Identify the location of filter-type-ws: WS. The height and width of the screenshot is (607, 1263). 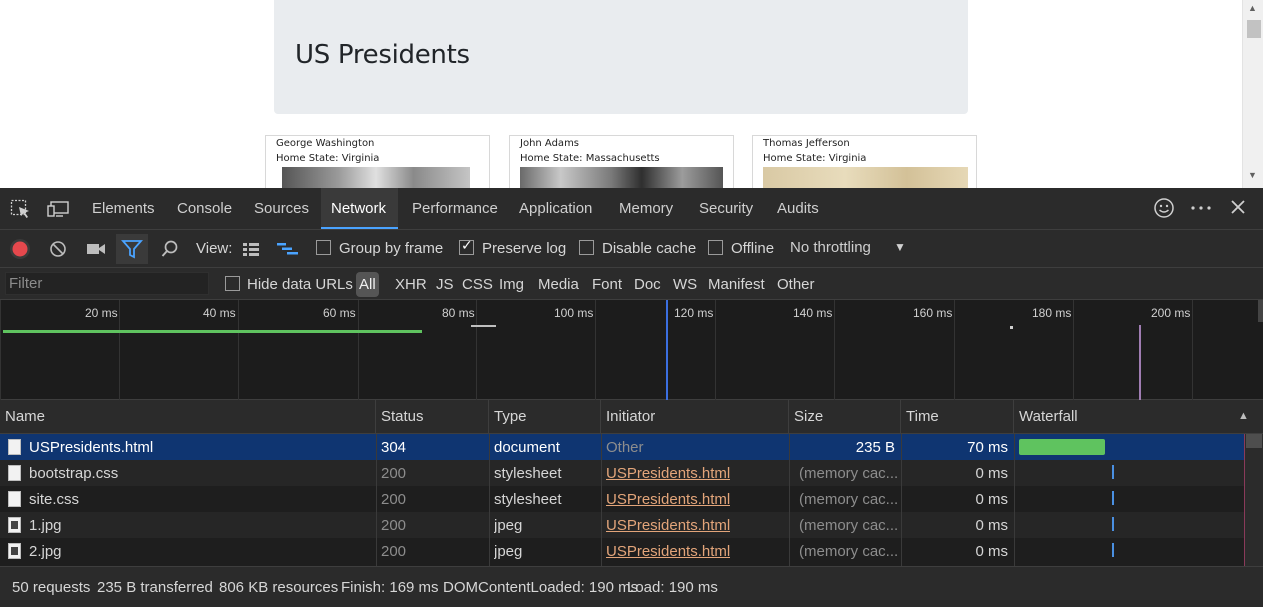
(685, 284).